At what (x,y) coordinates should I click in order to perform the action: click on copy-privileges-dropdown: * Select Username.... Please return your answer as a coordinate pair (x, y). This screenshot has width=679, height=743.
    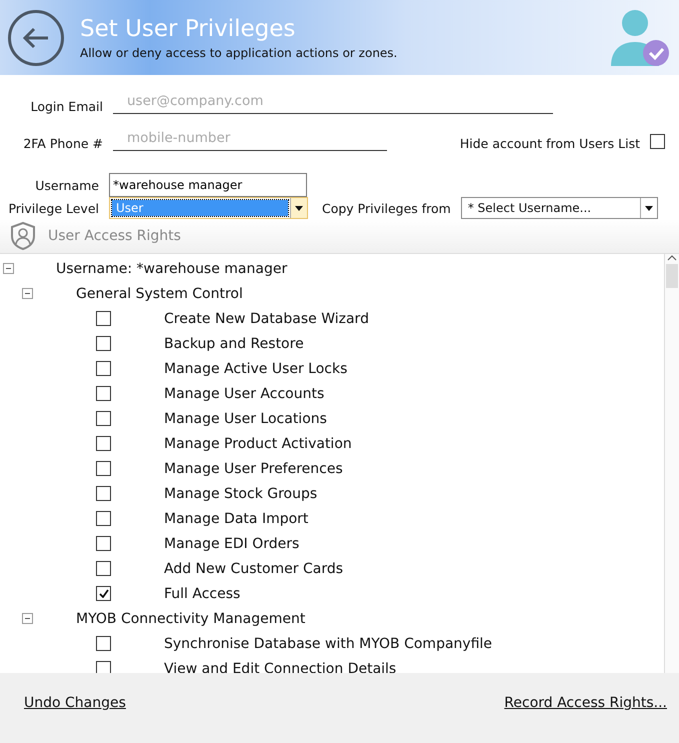
    Looking at the image, I should click on (559, 208).